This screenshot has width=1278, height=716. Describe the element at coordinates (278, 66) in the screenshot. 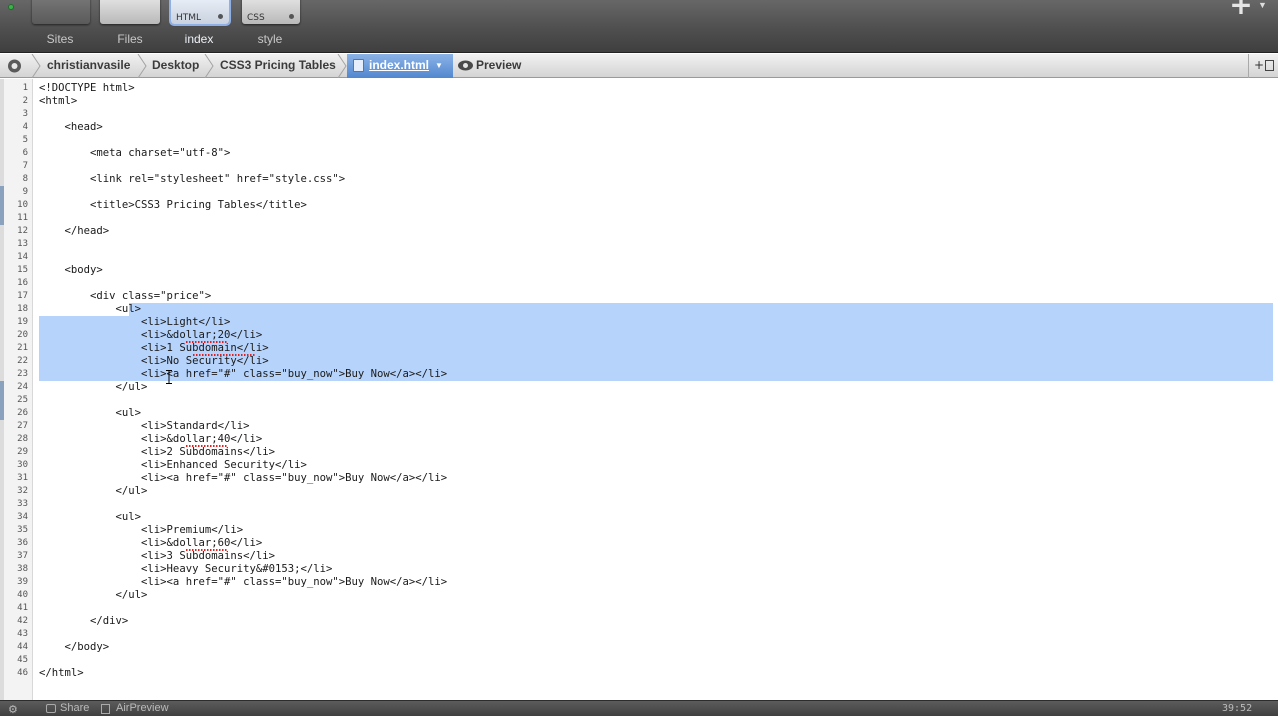

I see `breadcrumb-item-project: CSS3 Pricing Tables` at that location.